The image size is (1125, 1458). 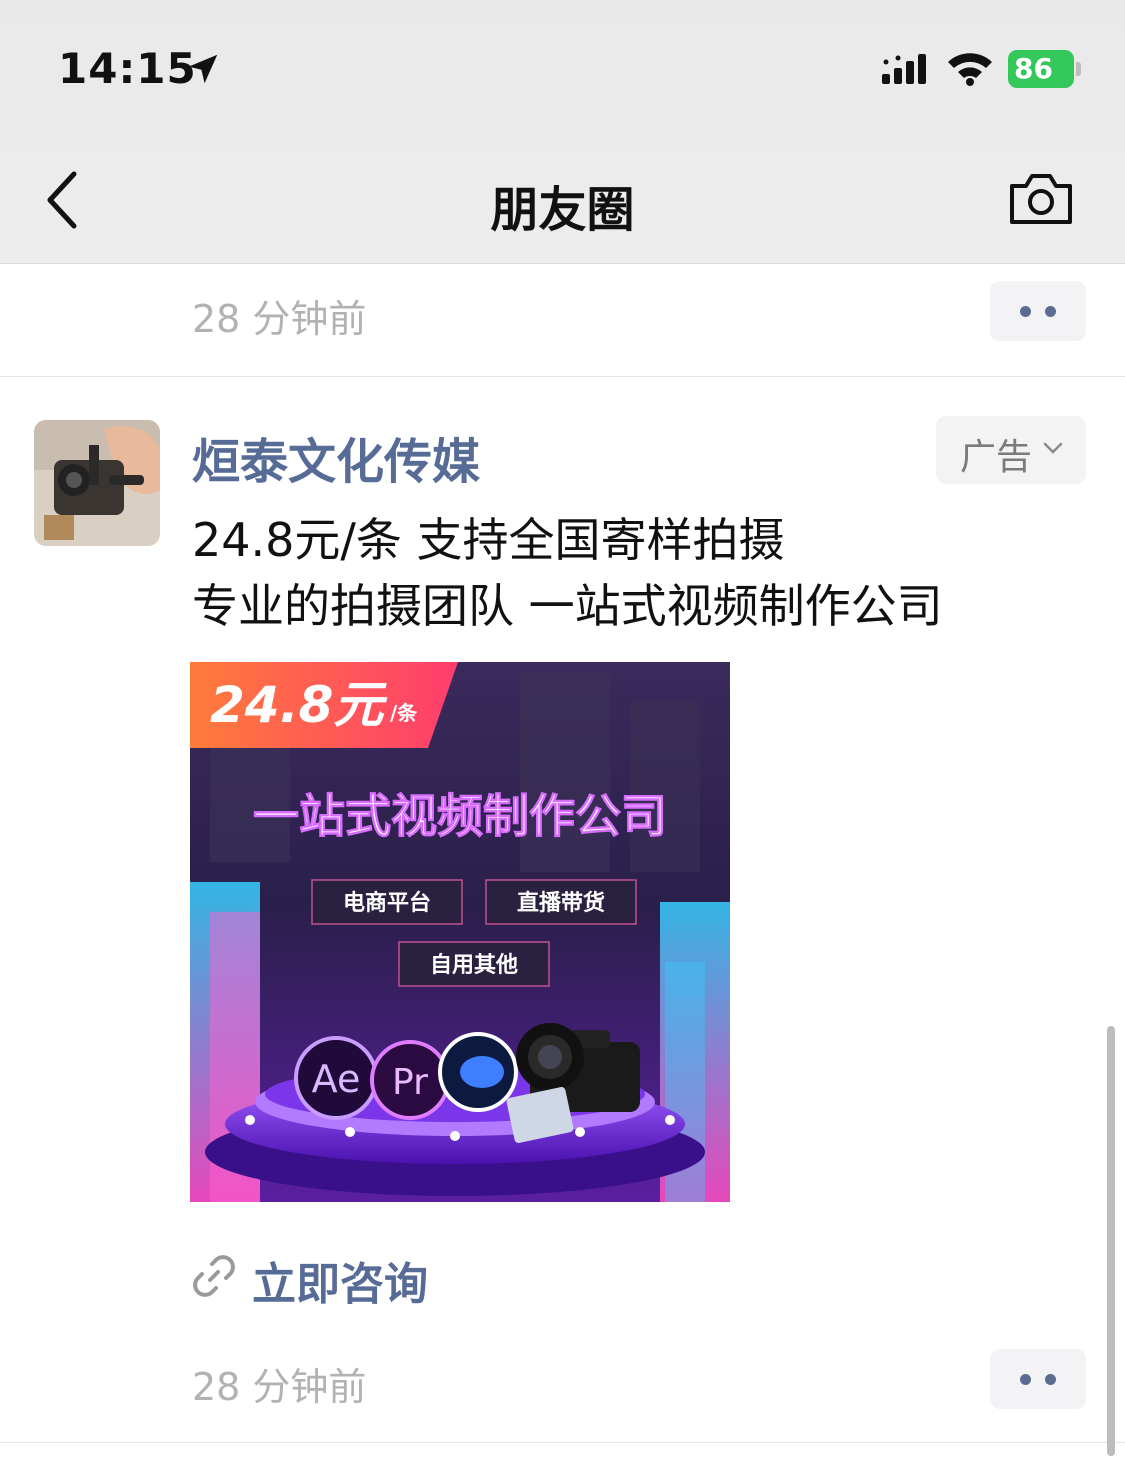 What do you see at coordinates (340, 1280) in the screenshot?
I see `consult-now-link: 立即咨询` at bounding box center [340, 1280].